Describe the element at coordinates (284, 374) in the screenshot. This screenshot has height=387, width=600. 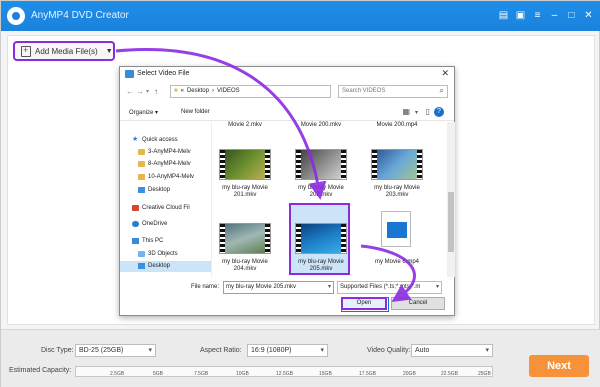
I see `capacity-tick: 12.5GB` at that location.